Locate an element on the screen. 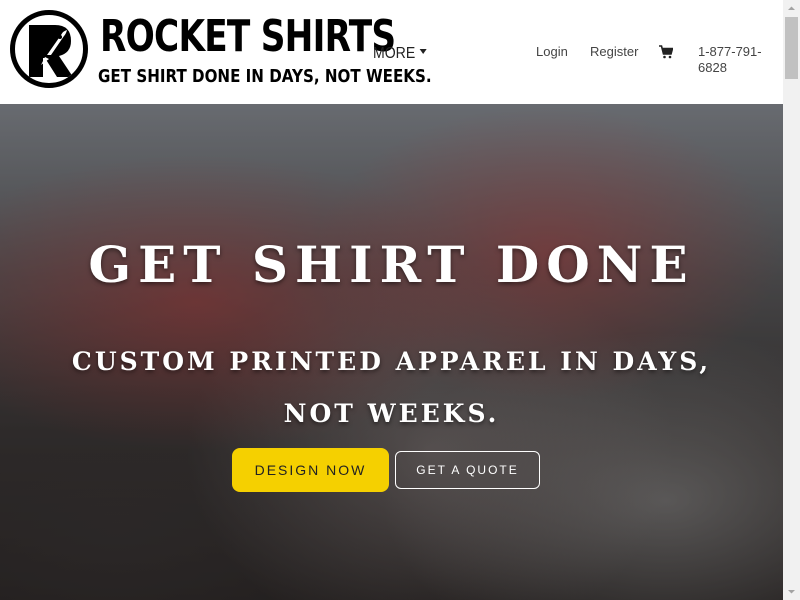 The width and height of the screenshot is (800, 600). register-link: Register is located at coordinates (614, 52).